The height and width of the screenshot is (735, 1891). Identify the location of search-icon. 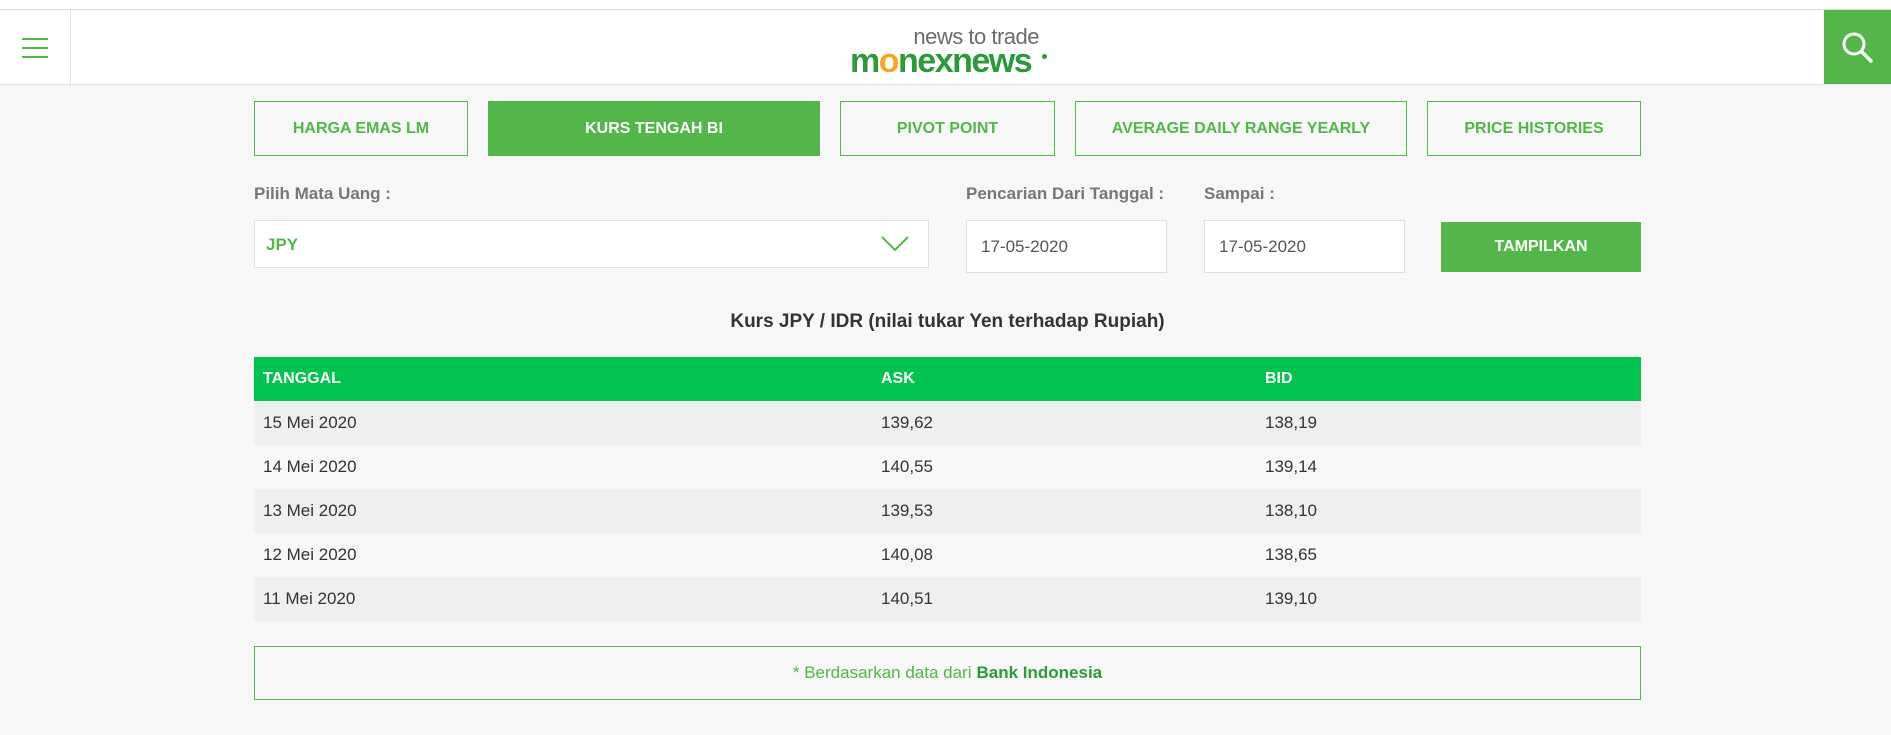
(1857, 47).